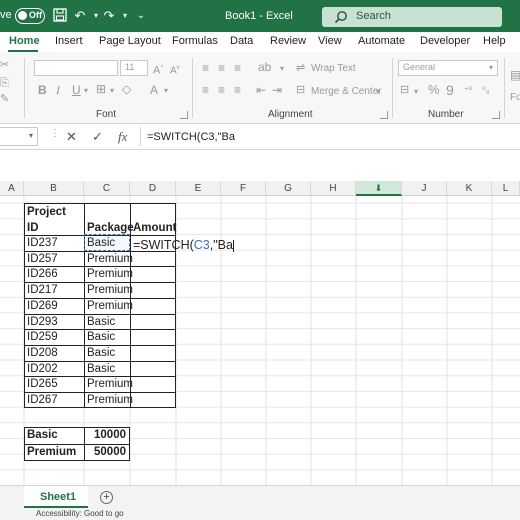 The image size is (520, 520). What do you see at coordinates (97, 137) in the screenshot?
I see `enter-icon: ✓` at bounding box center [97, 137].